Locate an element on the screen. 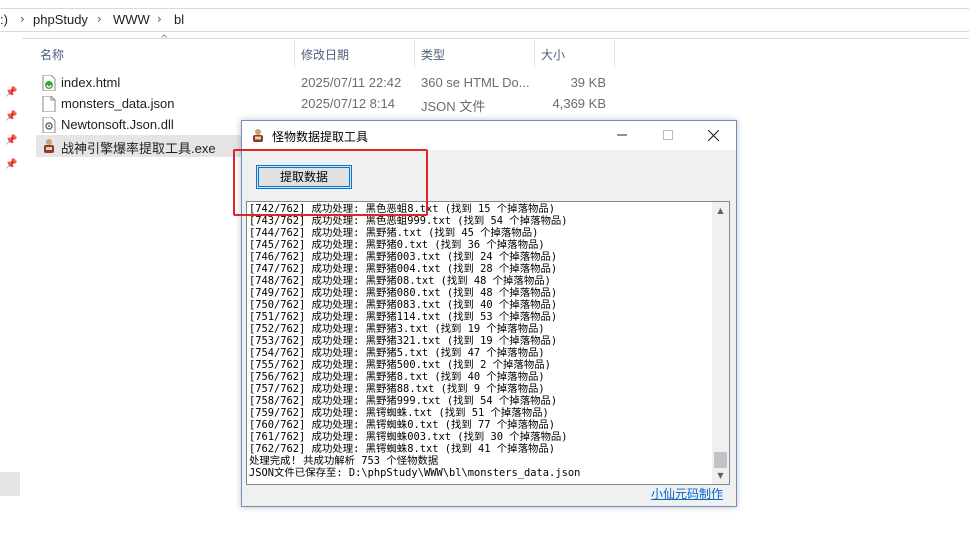 The width and height of the screenshot is (969, 534). dll-file-icon is located at coordinates (49, 125).